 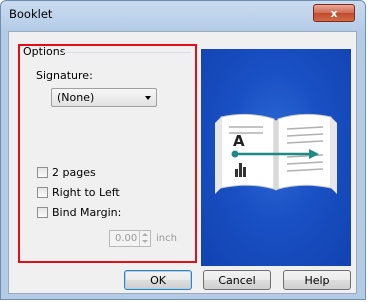 What do you see at coordinates (166, 238) in the screenshot?
I see `margin-unit-label: inch` at bounding box center [166, 238].